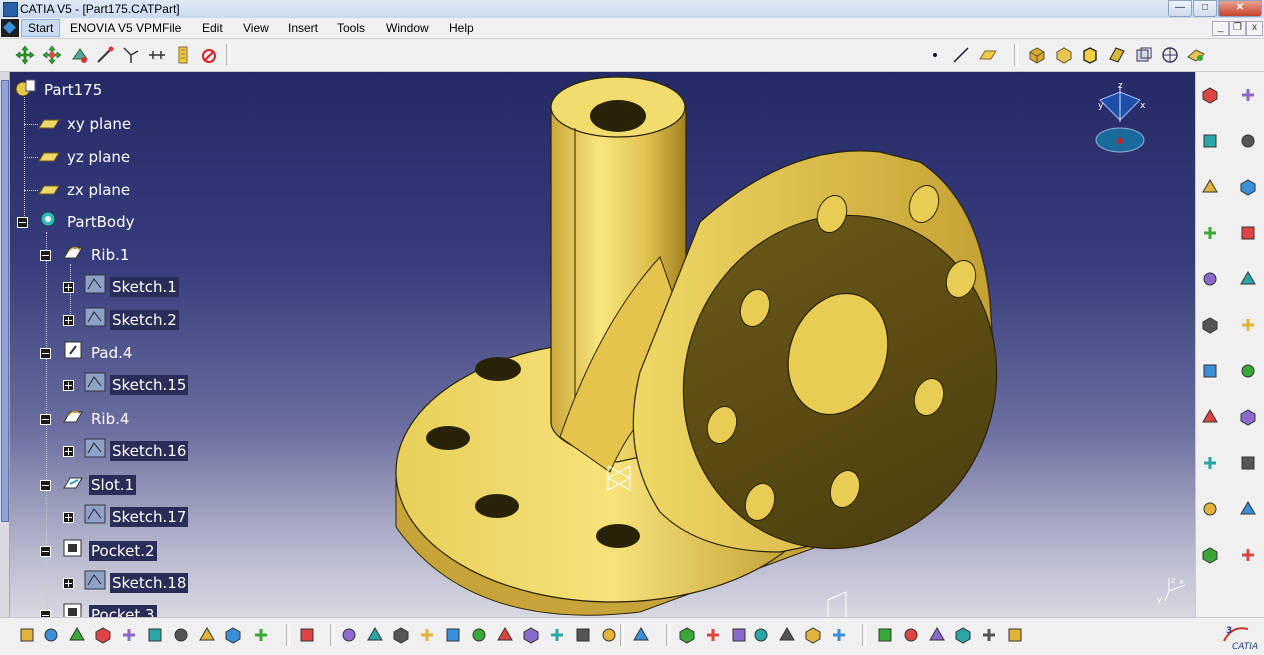  Describe the element at coordinates (531, 635) in the screenshot. I see `multi-view-icon` at that location.